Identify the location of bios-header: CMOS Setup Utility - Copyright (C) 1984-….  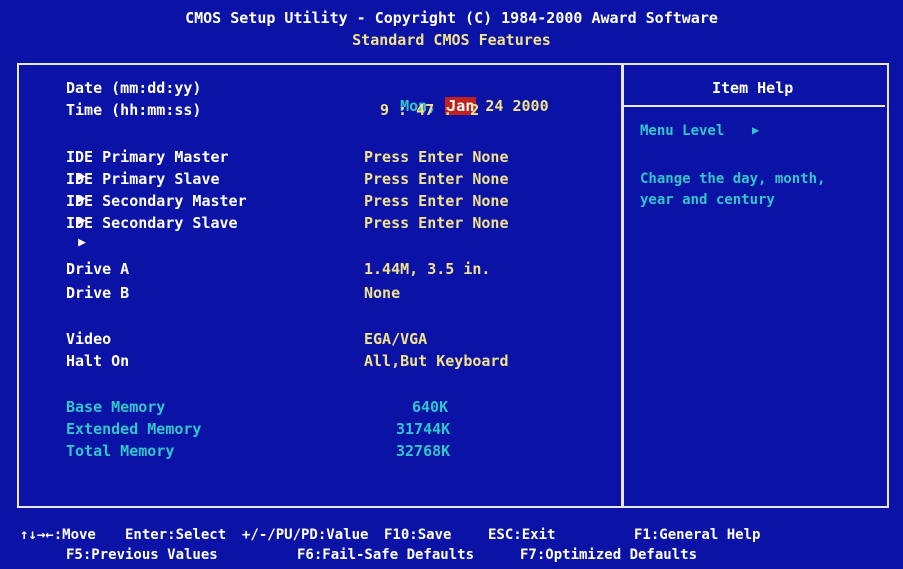
(451, 29).